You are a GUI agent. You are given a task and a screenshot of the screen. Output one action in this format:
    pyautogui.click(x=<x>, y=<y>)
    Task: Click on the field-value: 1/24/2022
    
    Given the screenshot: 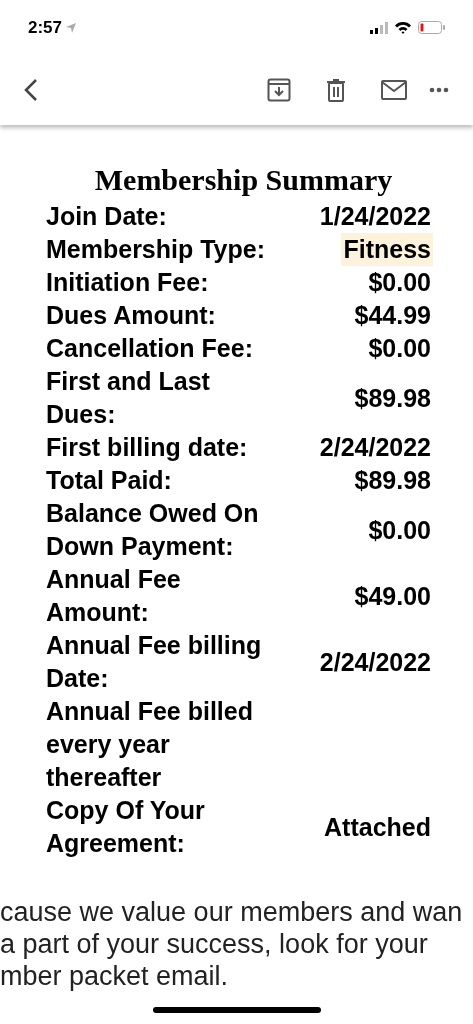 What is the action you would take?
    pyautogui.click(x=375, y=216)
    